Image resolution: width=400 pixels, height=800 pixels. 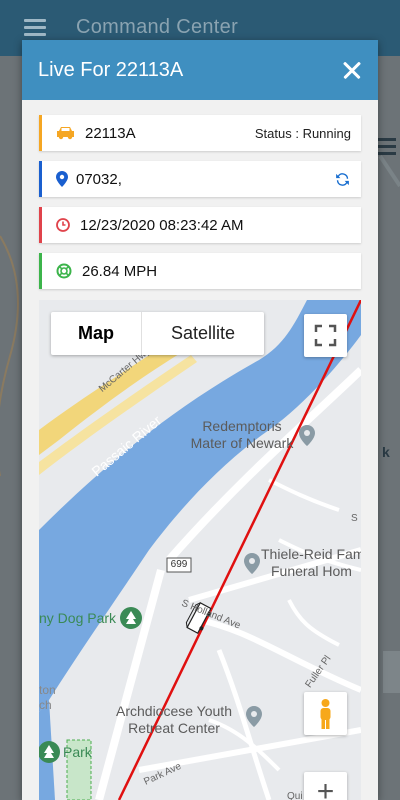 I want to click on location-card: 07032,, so click(x=200, y=179).